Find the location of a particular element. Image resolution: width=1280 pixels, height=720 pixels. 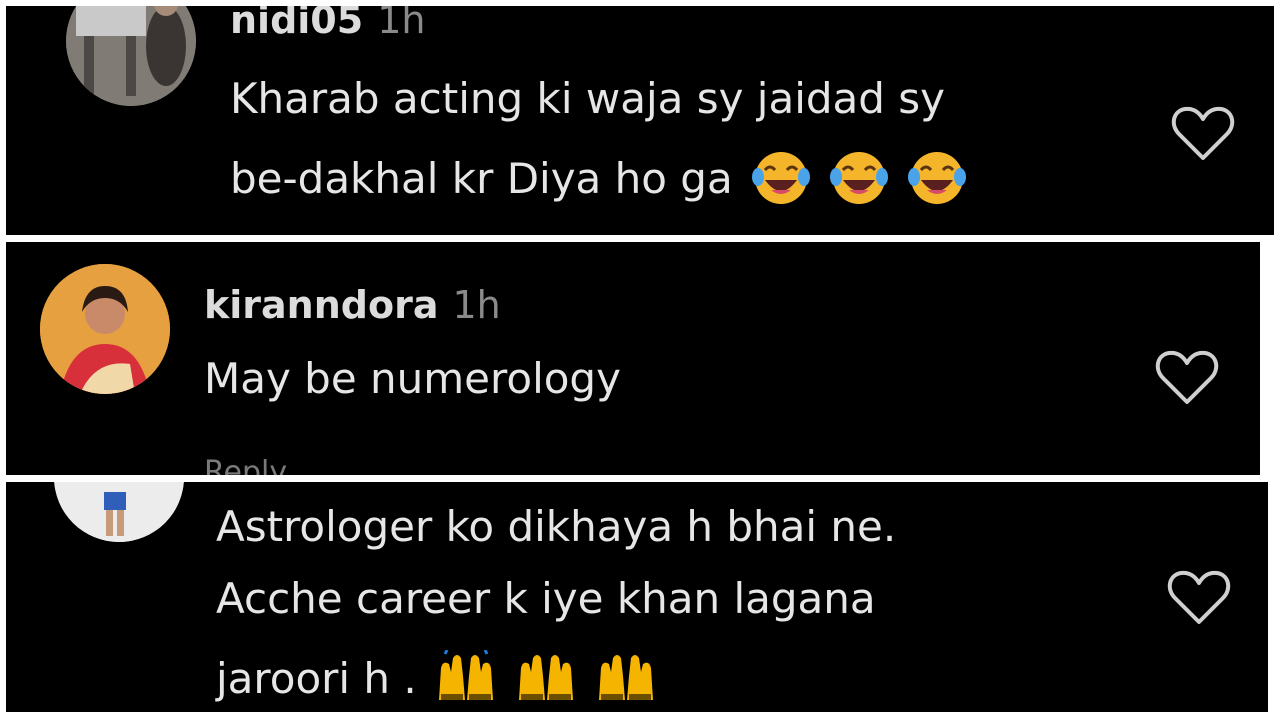

comment-text-line: be-dakhal kr Diya ho ga is located at coordinates (598, 181).